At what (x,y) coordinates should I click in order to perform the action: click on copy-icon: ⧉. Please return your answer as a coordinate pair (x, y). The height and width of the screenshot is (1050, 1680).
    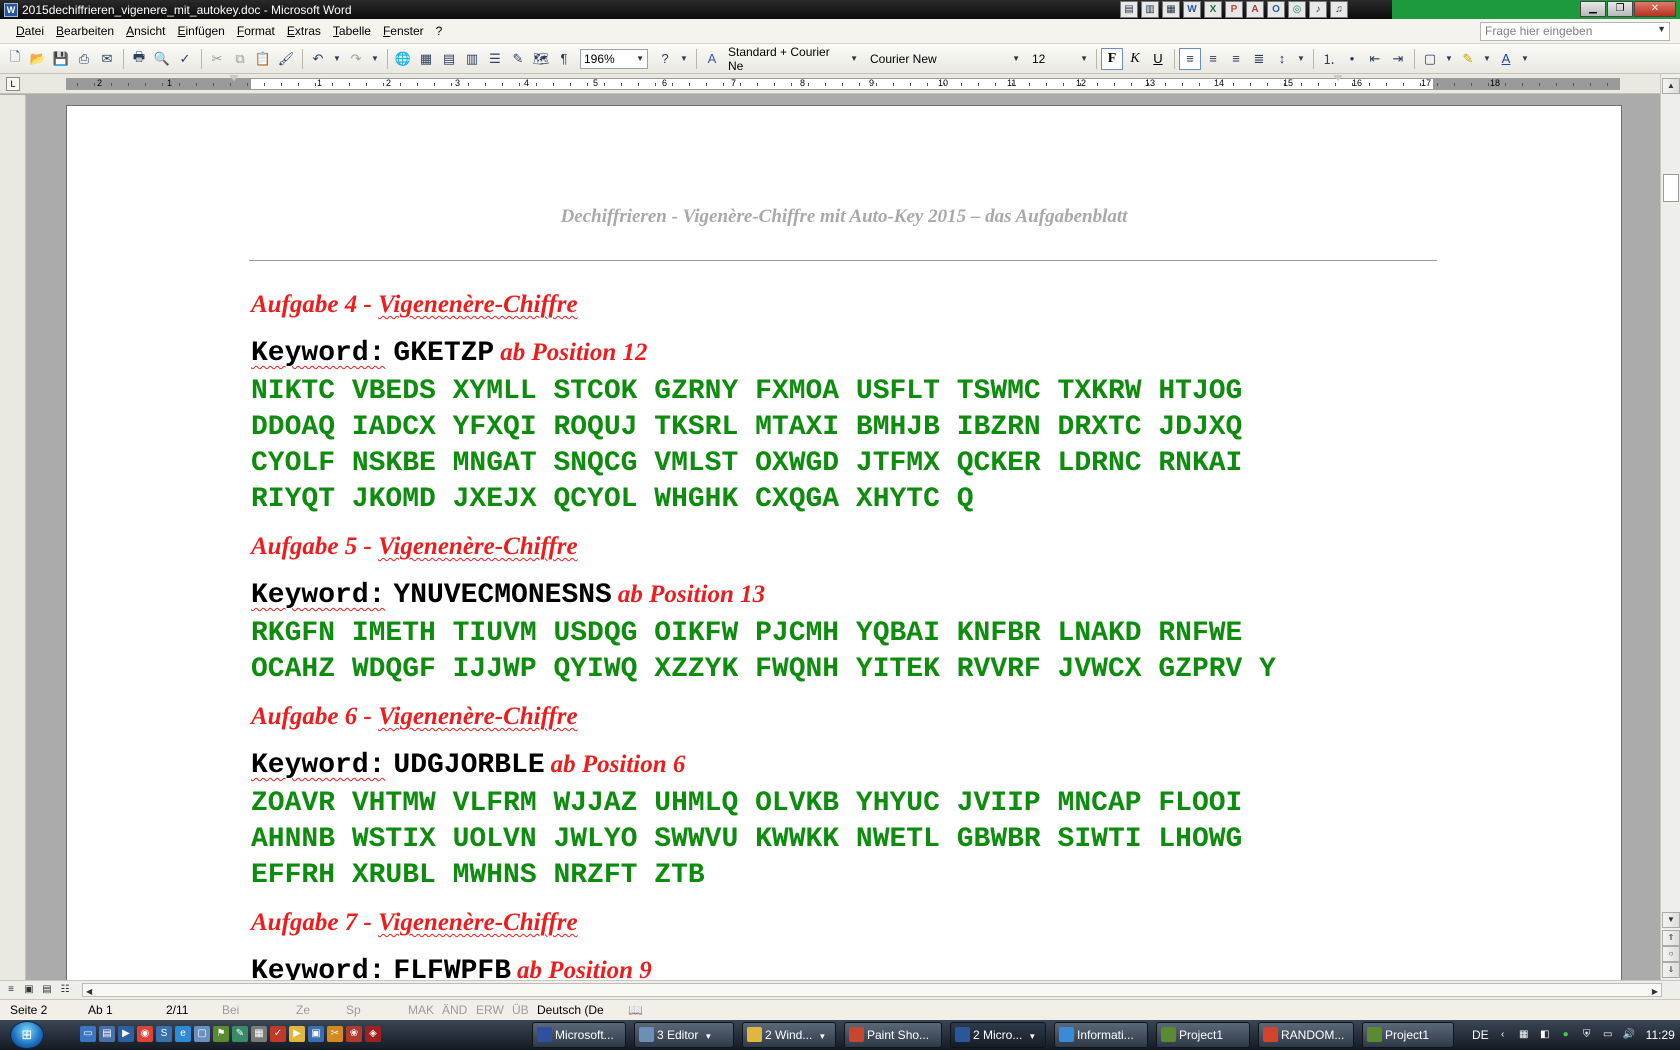
    Looking at the image, I should click on (240, 59).